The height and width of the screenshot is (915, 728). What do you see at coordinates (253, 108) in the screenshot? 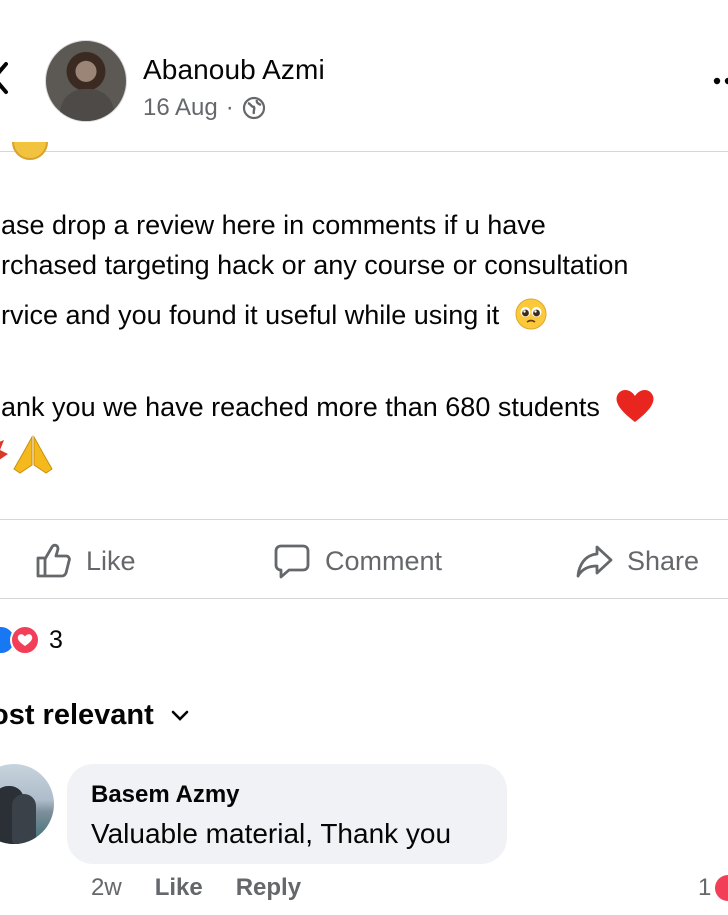
I see `globe-icon` at bounding box center [253, 108].